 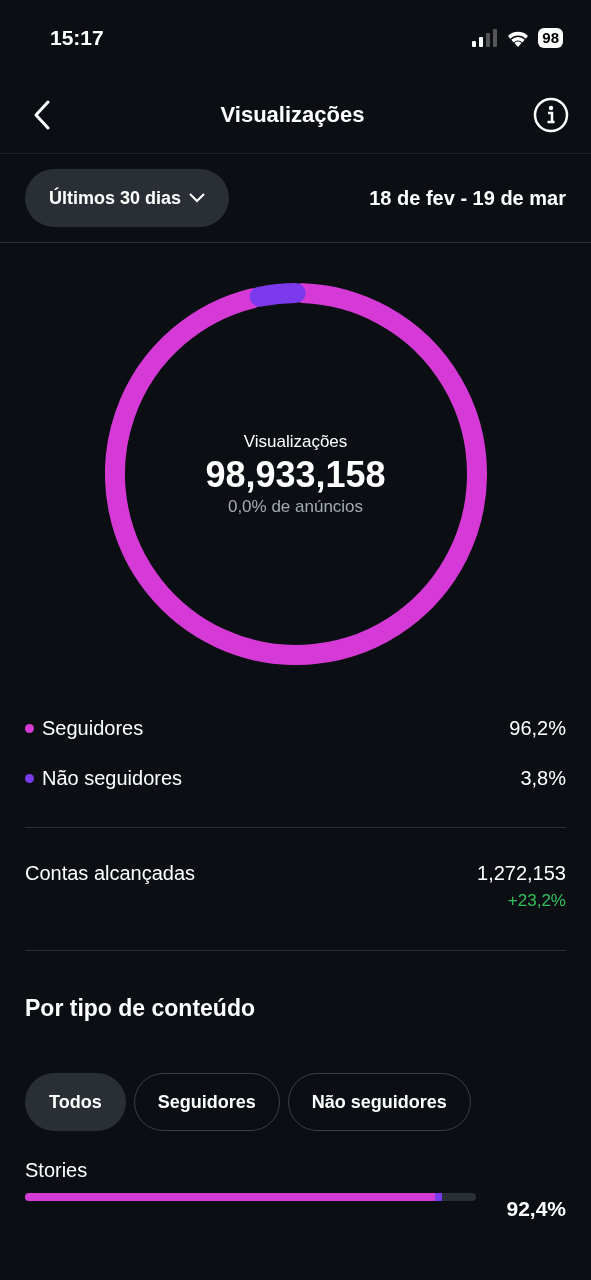 What do you see at coordinates (140, 1008) in the screenshot?
I see `section-title: Por tipo de conteúdo` at bounding box center [140, 1008].